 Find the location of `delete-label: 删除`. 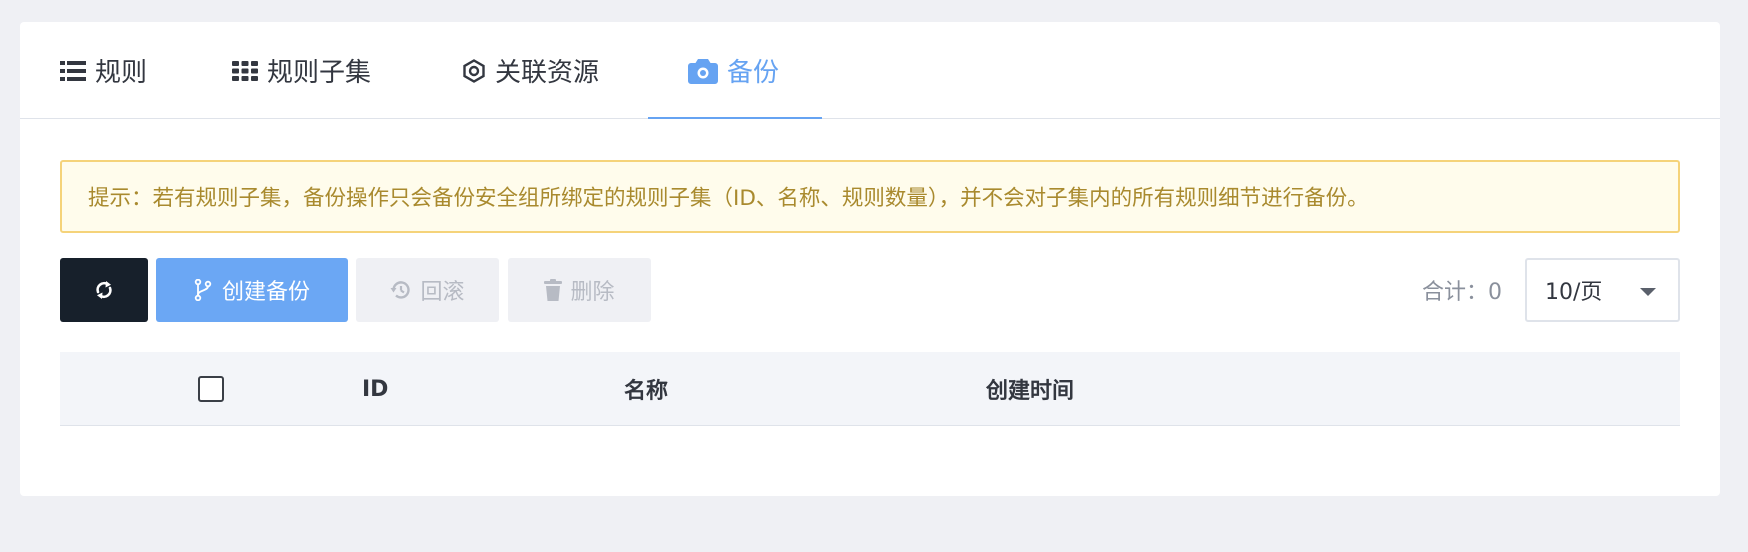

delete-label: 删除 is located at coordinates (592, 292).